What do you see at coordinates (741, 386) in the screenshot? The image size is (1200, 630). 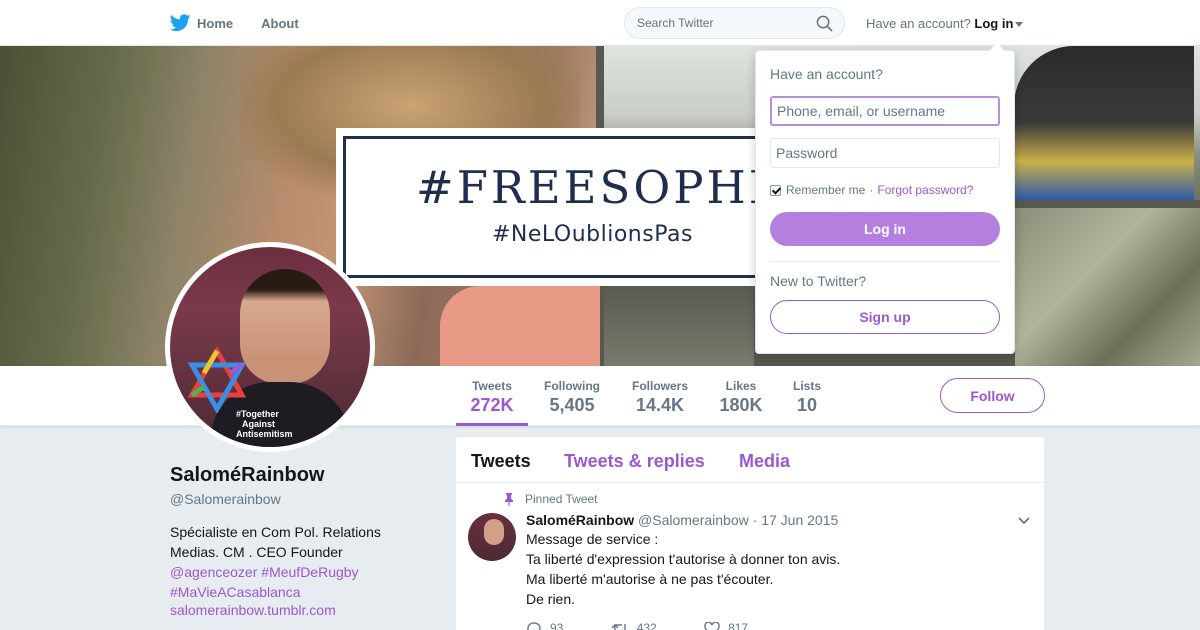 I see `stat-likes-label: Likes` at bounding box center [741, 386].